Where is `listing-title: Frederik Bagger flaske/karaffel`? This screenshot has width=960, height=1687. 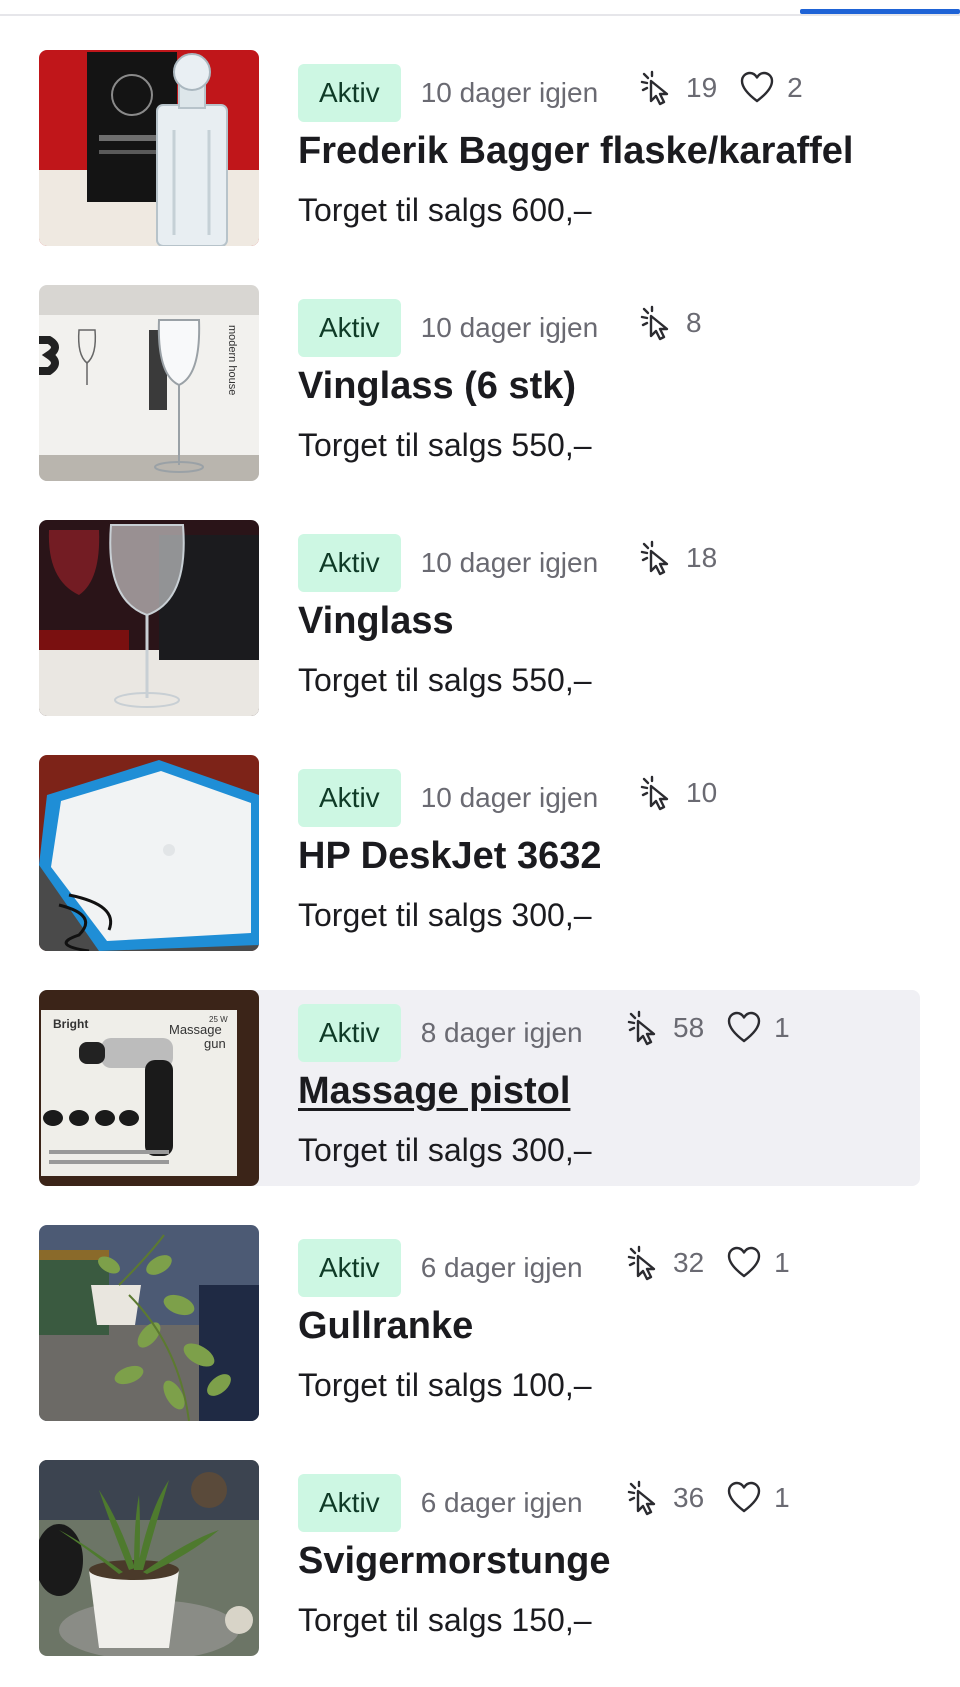
listing-title: Frederik Bagger flaske/karaffel is located at coordinates (576, 151).